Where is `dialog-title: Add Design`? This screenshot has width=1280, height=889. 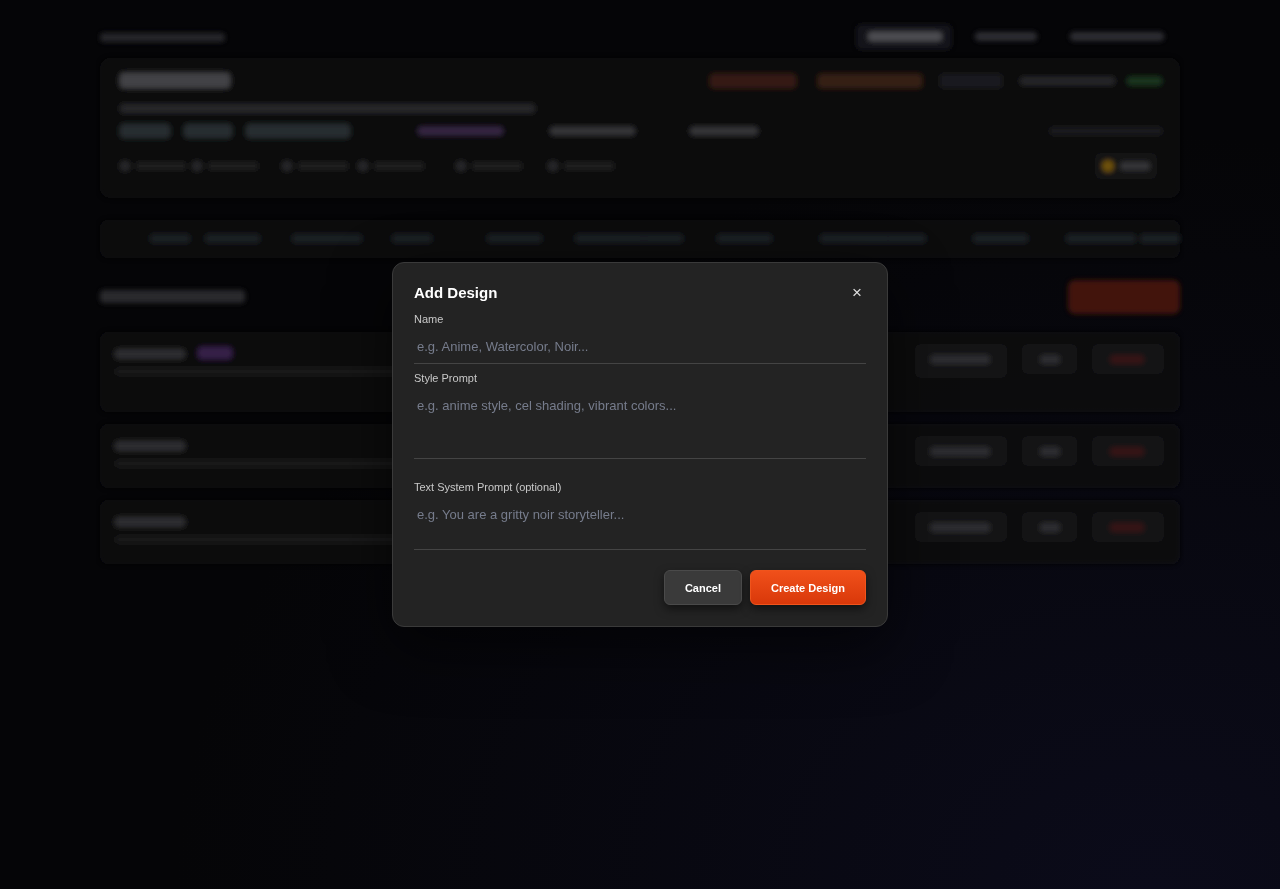 dialog-title: Add Design is located at coordinates (456, 292).